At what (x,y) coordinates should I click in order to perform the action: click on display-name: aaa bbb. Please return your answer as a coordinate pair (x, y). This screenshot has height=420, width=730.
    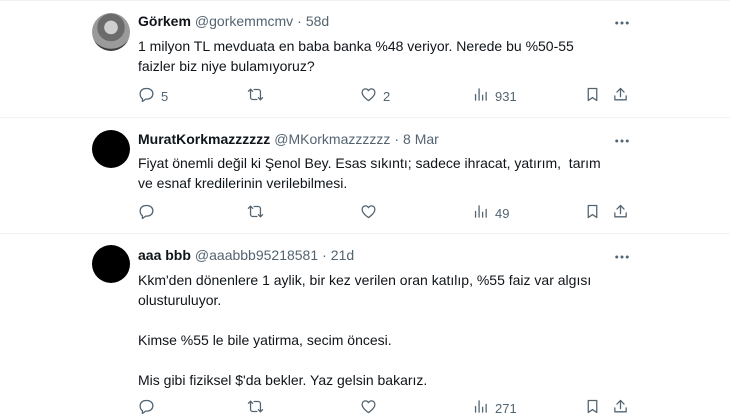
    Looking at the image, I should click on (164, 255).